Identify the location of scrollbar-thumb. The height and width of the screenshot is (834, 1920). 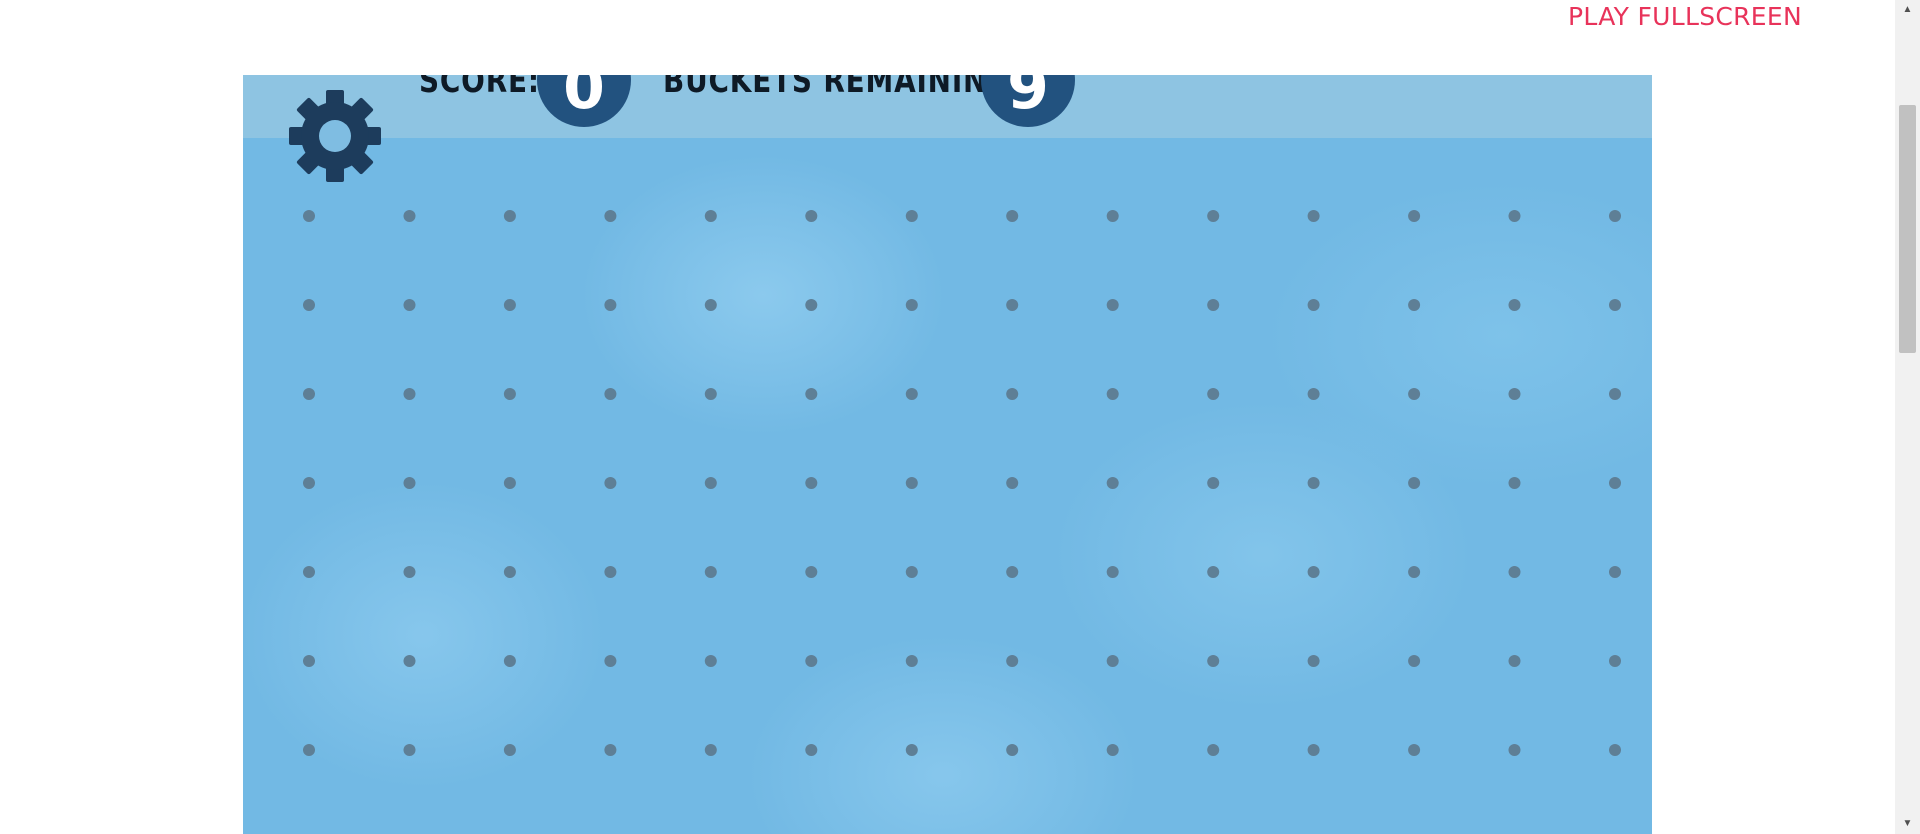
(1907, 229).